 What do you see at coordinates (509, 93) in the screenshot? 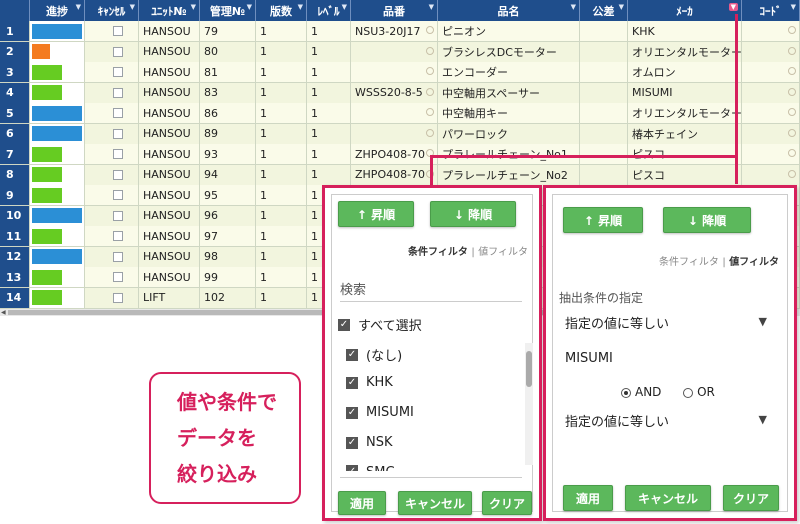
I see `table-cell: 中空軸用スペーサー` at bounding box center [509, 93].